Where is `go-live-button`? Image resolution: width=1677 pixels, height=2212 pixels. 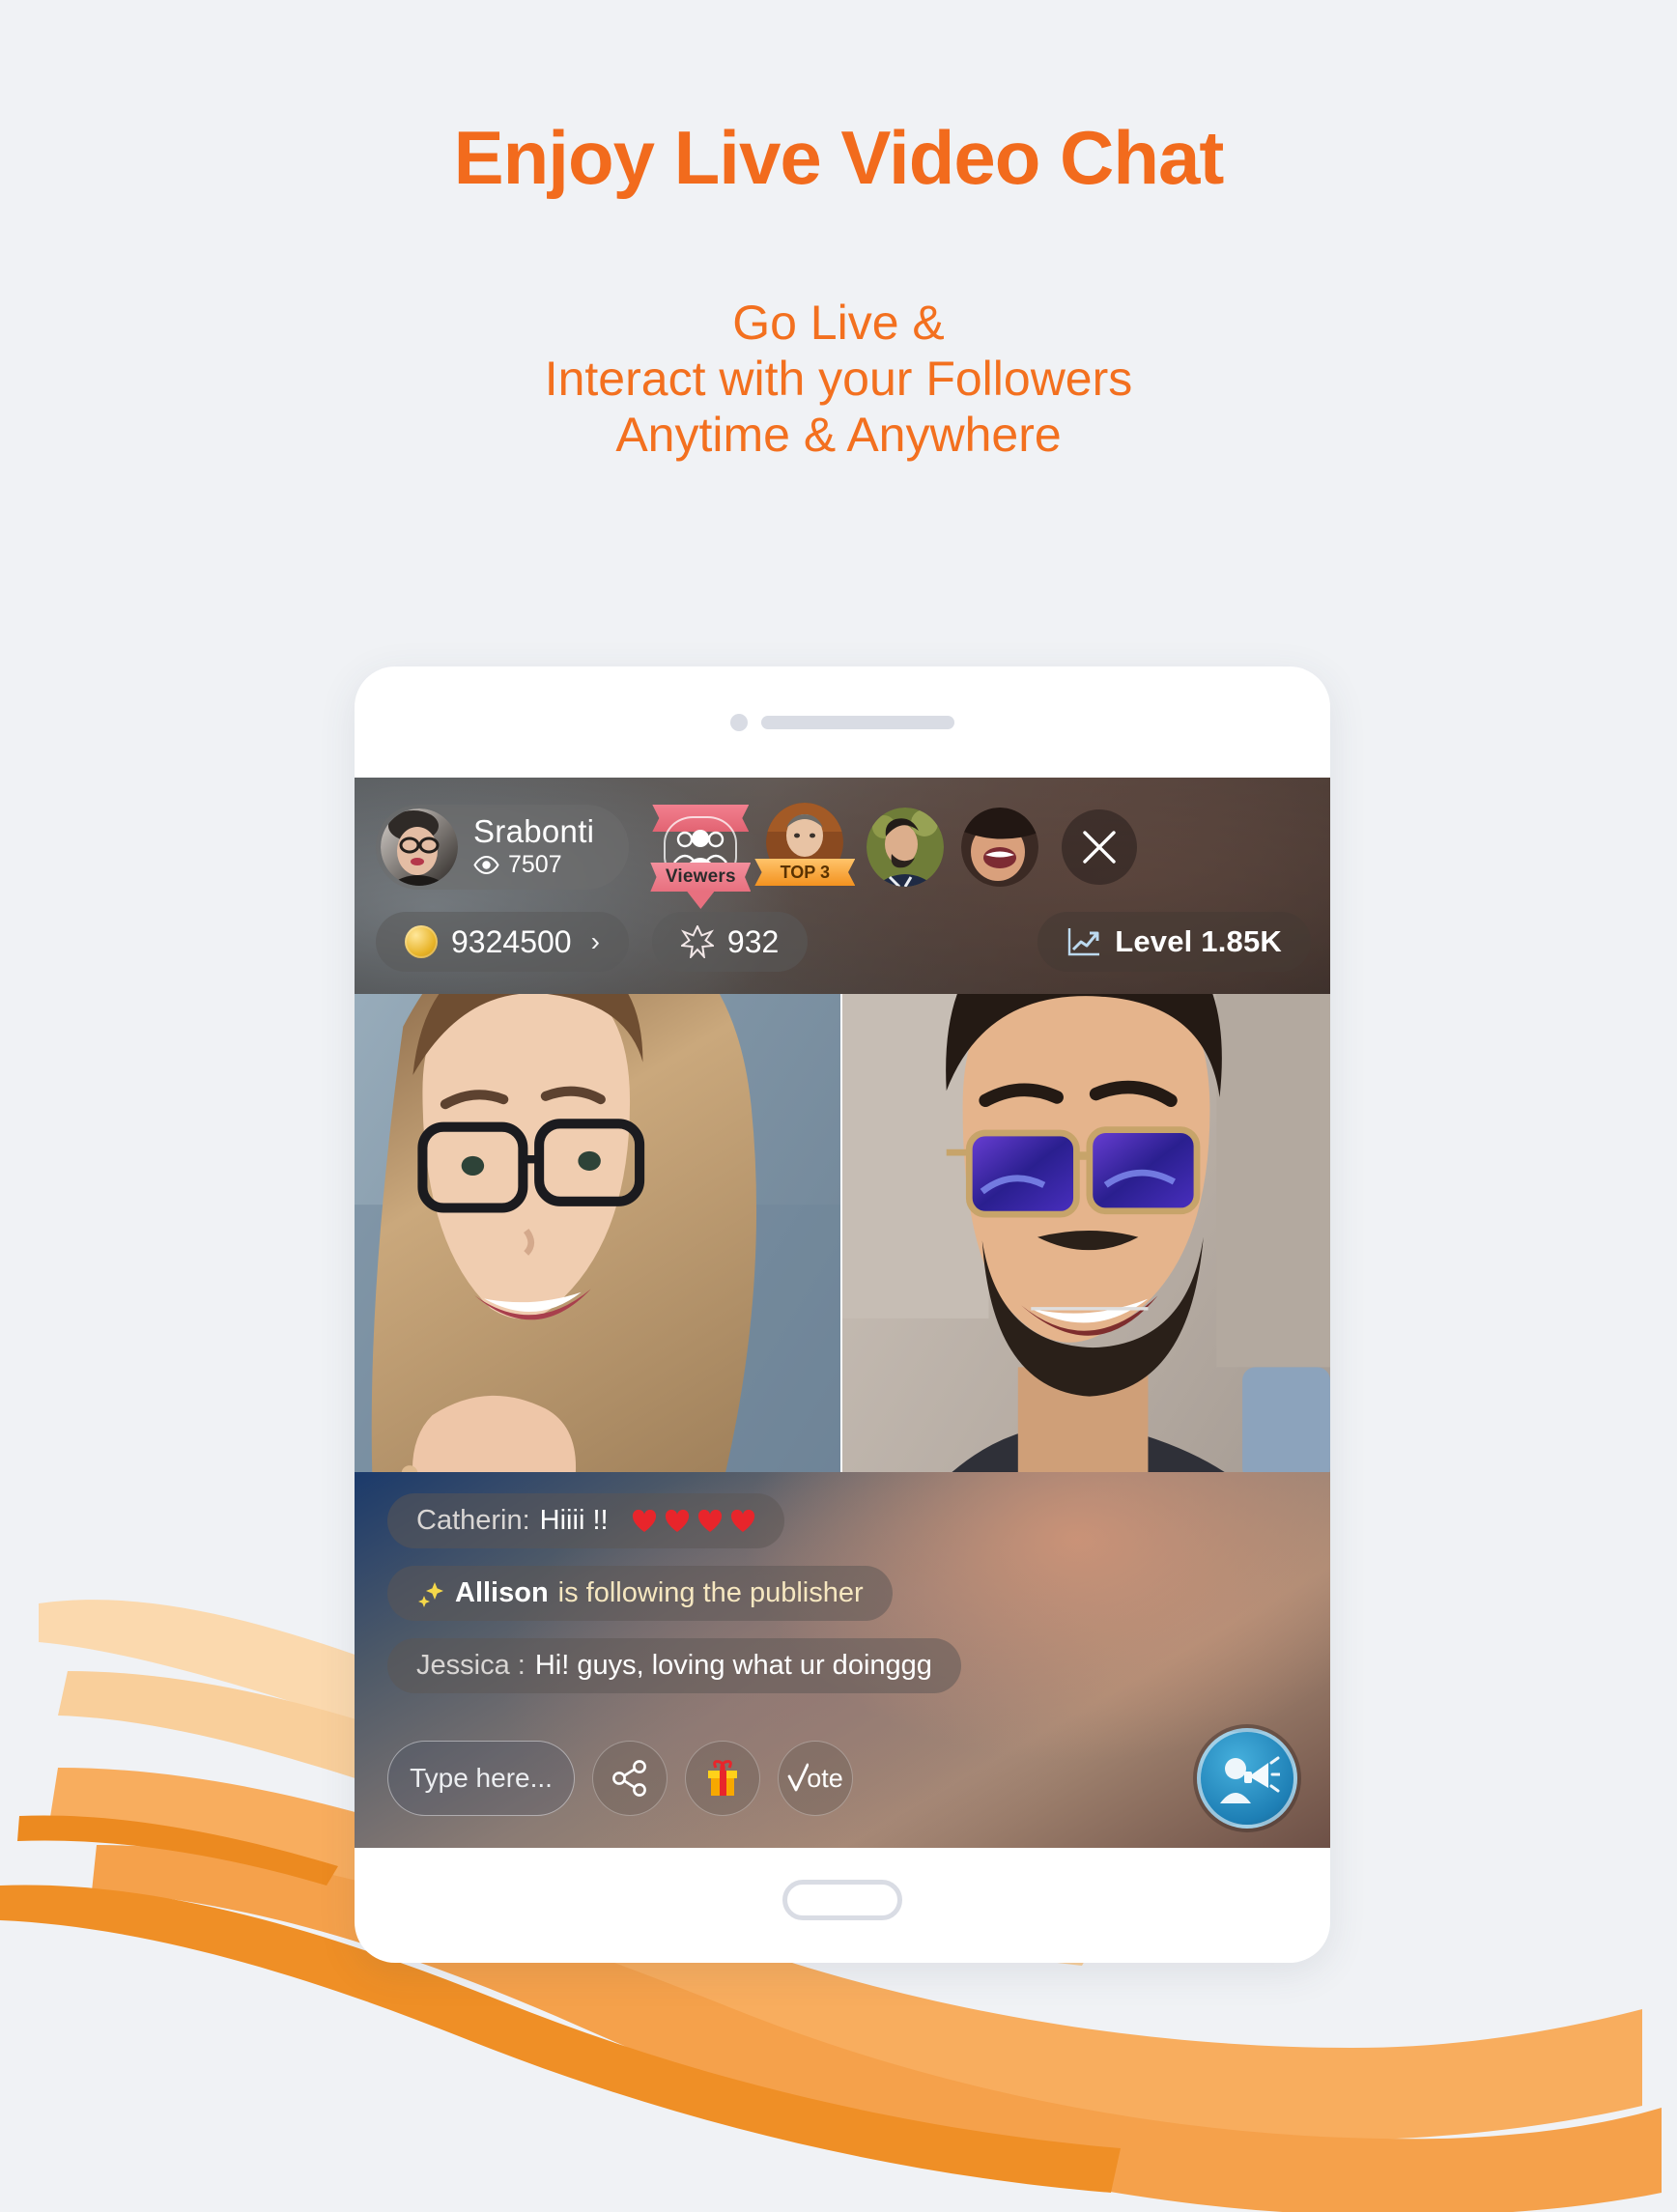
go-live-button is located at coordinates (1247, 1778).